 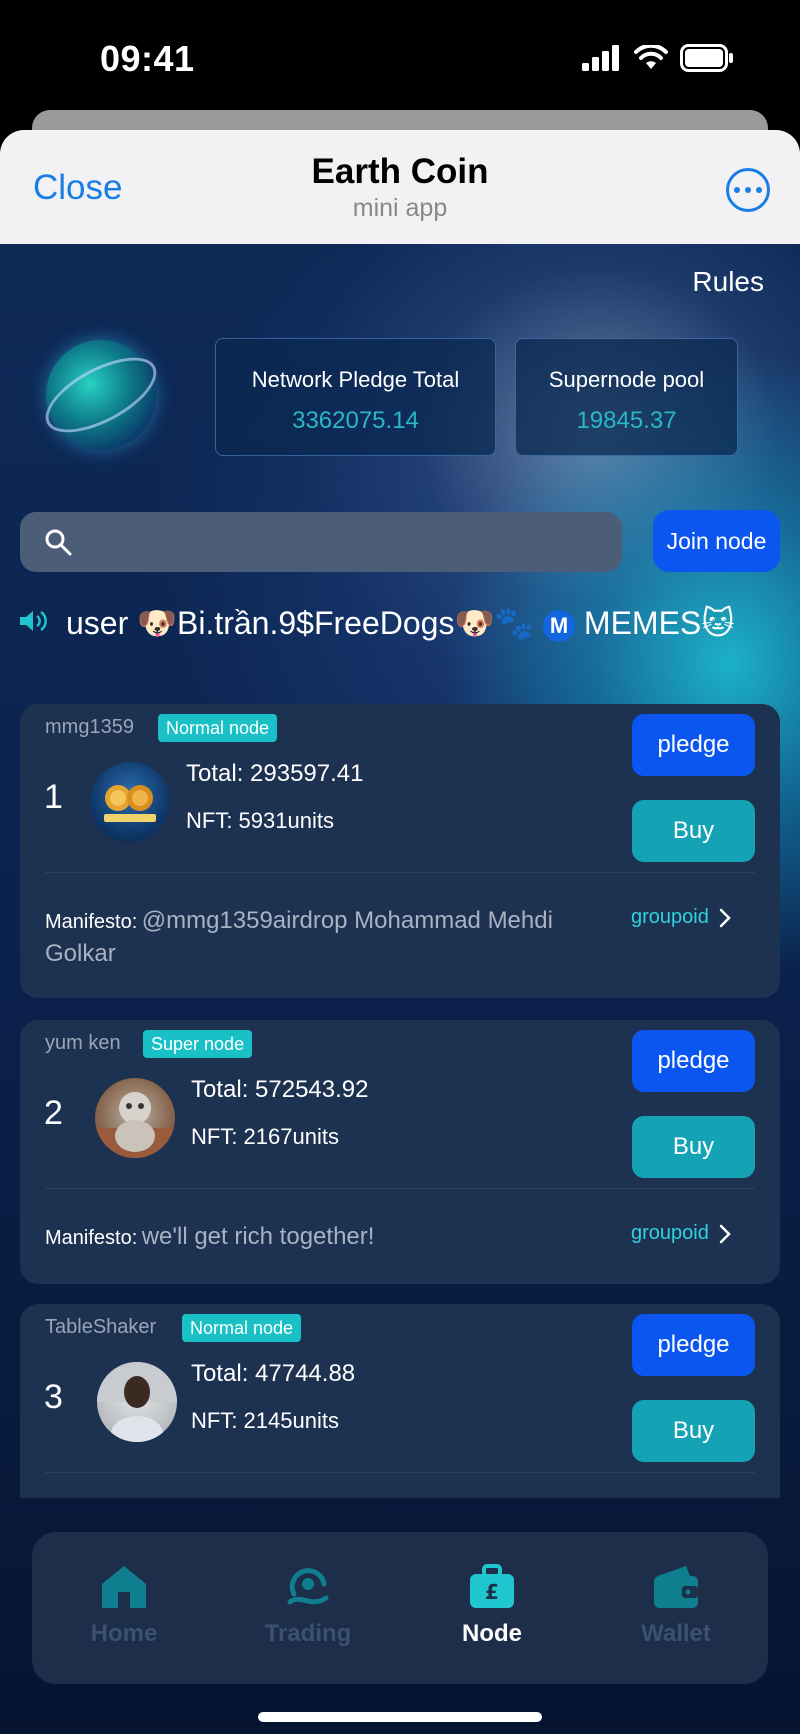 I want to click on earth-coin-logo, so click(x=101, y=395).